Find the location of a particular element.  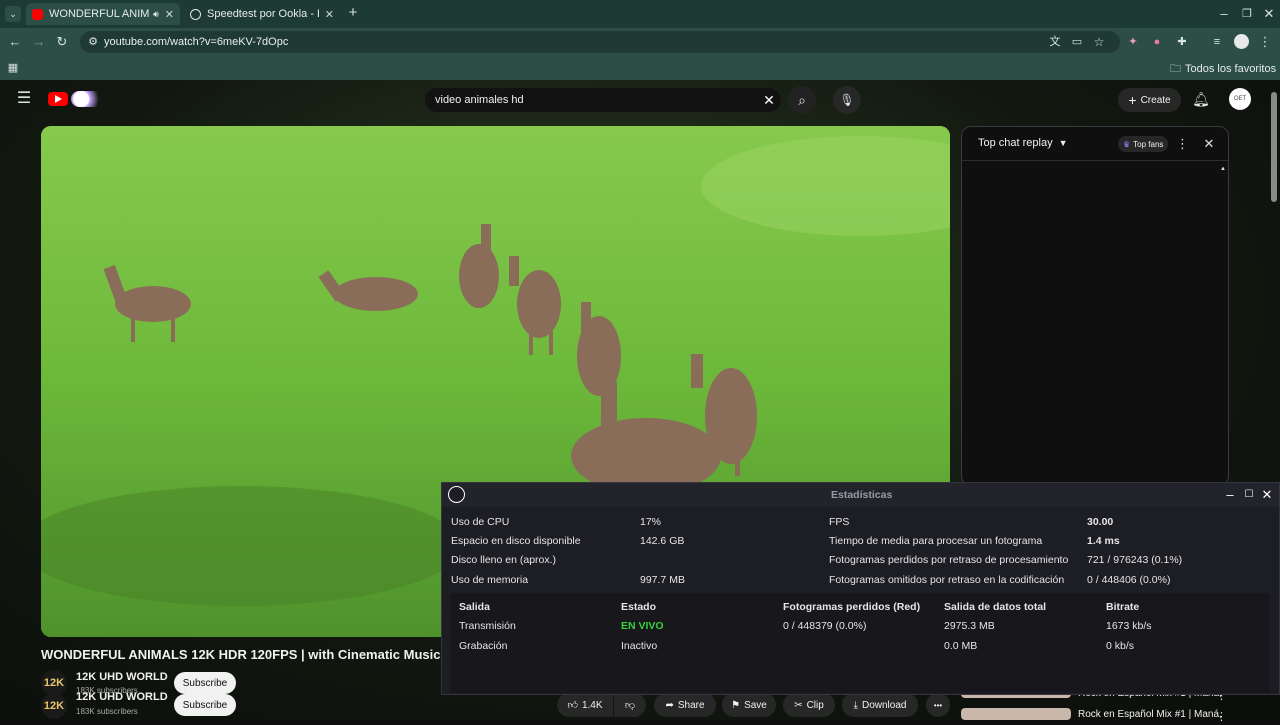

microphone-icon: 🎙︎ is located at coordinates (847, 100).